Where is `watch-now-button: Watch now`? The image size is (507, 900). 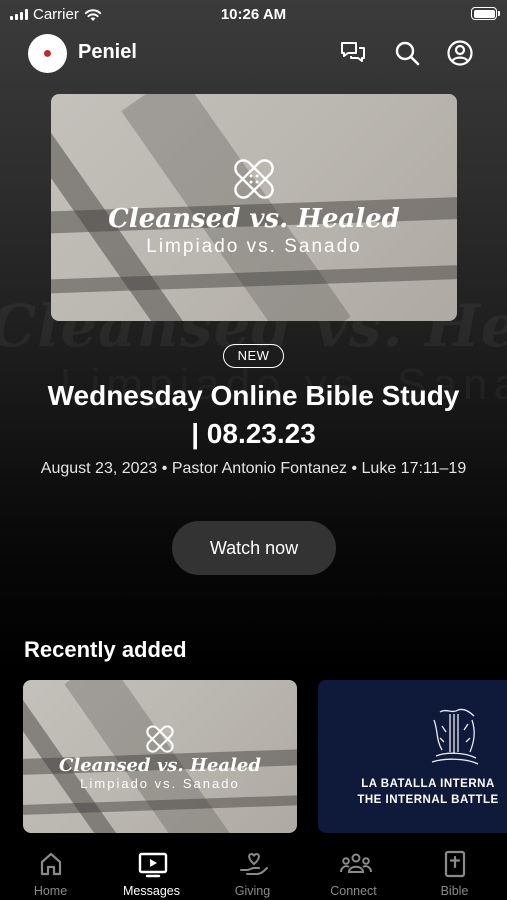
watch-now-button: Watch now is located at coordinates (254, 548).